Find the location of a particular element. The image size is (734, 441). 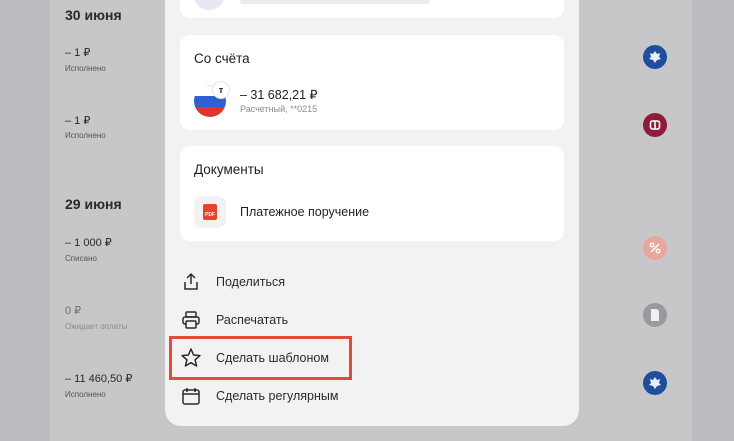

card-title: Документы is located at coordinates (229, 169).